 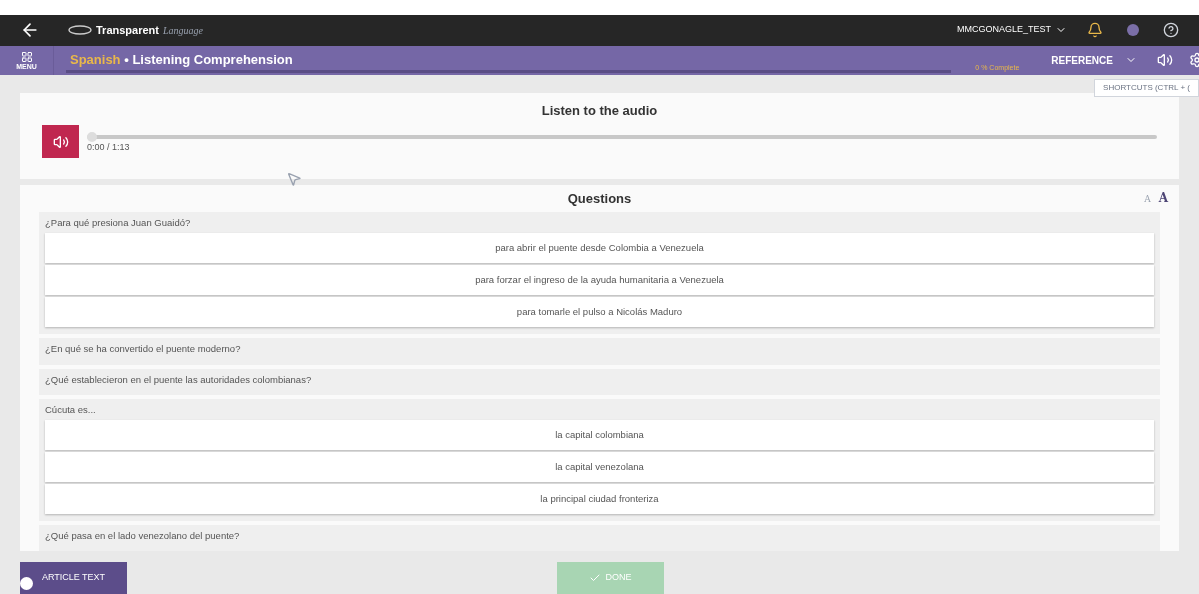 What do you see at coordinates (599, 351) in the screenshot?
I see `question-card: ¿En qué se ha convertido el puente moderno?` at bounding box center [599, 351].